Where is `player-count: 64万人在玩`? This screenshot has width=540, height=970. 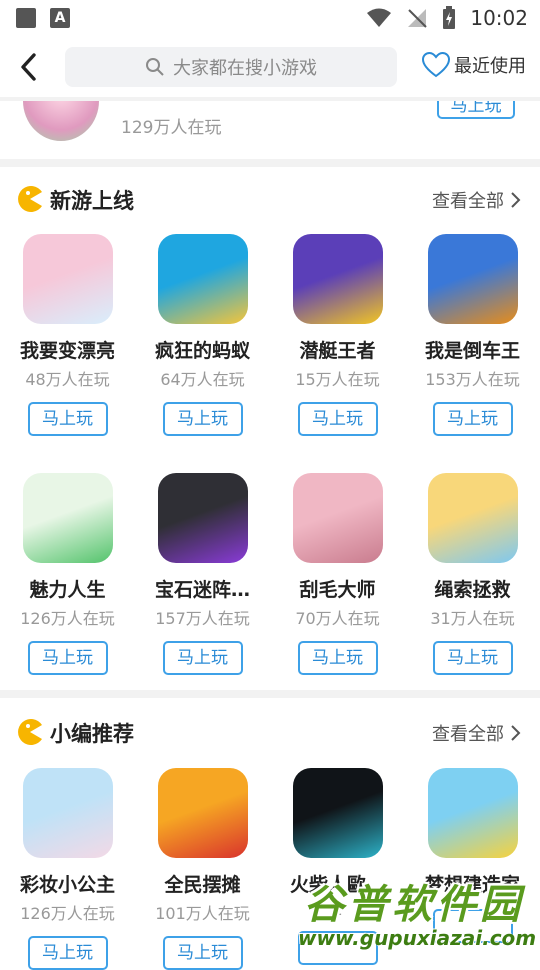 player-count: 64万人在玩 is located at coordinates (202, 379).